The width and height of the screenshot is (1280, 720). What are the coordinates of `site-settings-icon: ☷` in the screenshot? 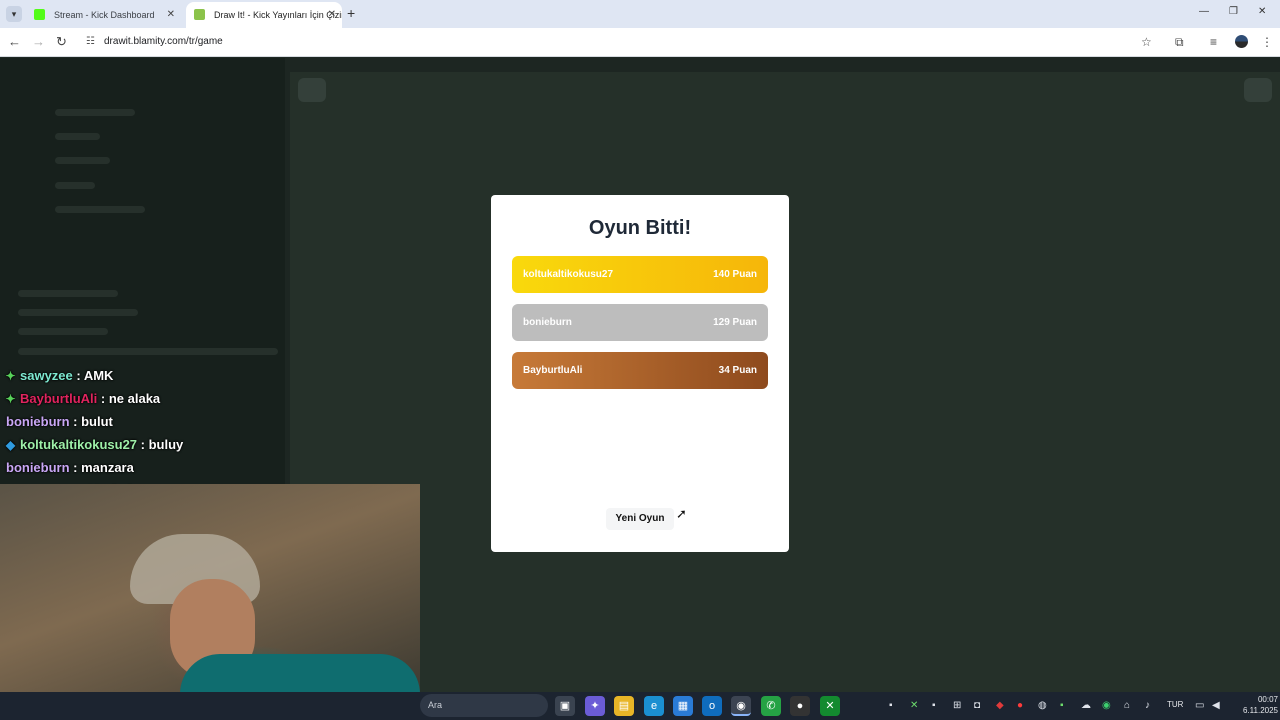 It's located at (90, 41).